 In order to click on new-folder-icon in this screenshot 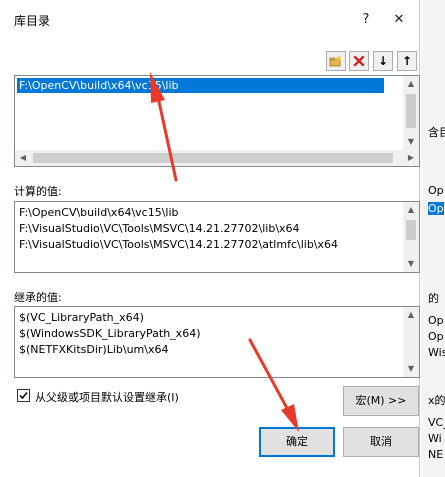, I will do `click(335, 61)`.